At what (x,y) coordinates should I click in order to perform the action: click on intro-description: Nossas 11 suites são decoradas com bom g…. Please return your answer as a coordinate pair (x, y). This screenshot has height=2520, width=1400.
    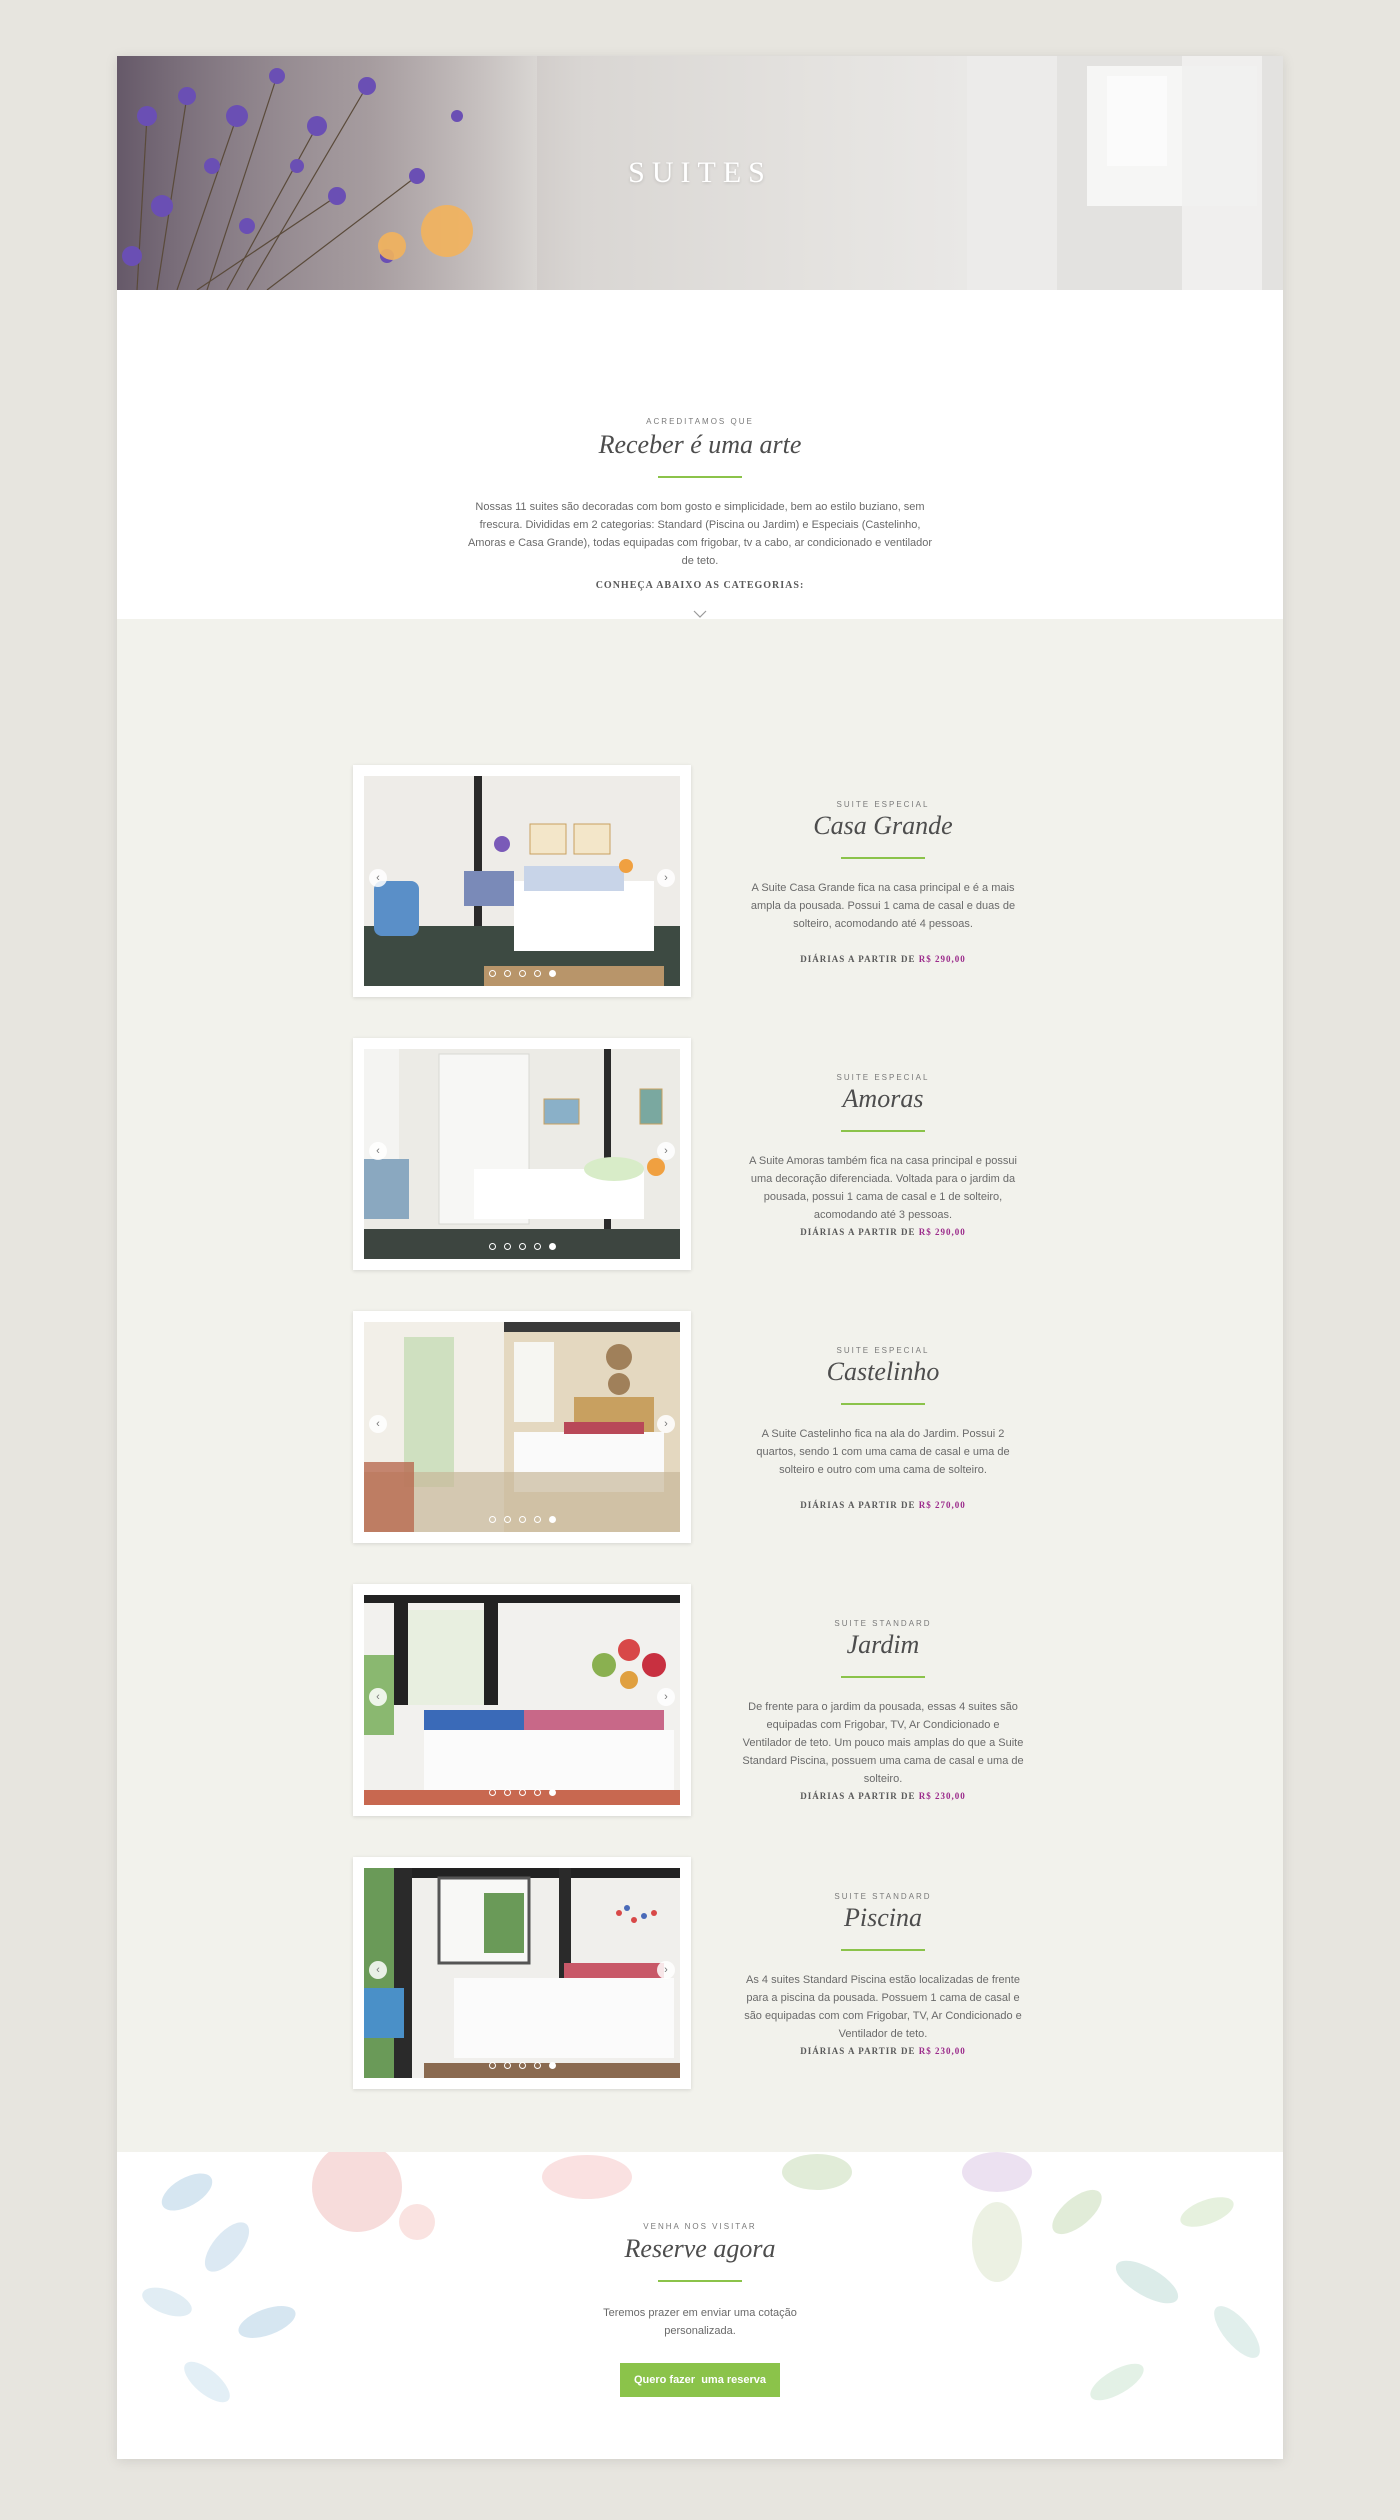
    Looking at the image, I should click on (700, 534).